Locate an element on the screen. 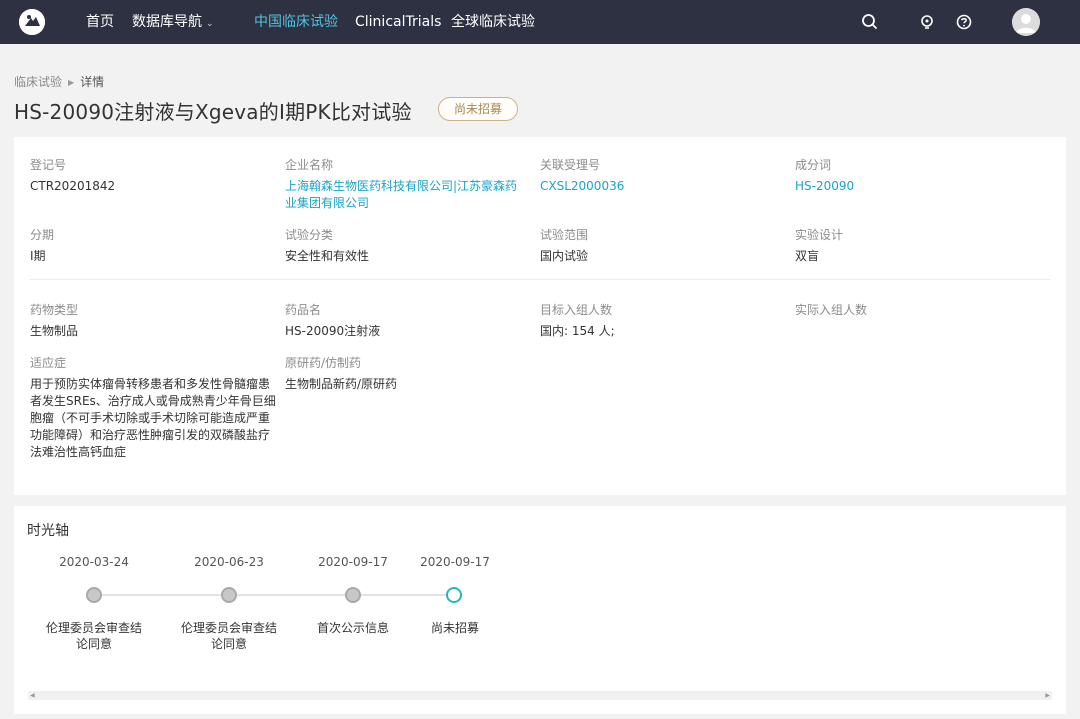 Image resolution: width=1080 pixels, height=719 pixels. field-label: 适应症 is located at coordinates (48, 363).